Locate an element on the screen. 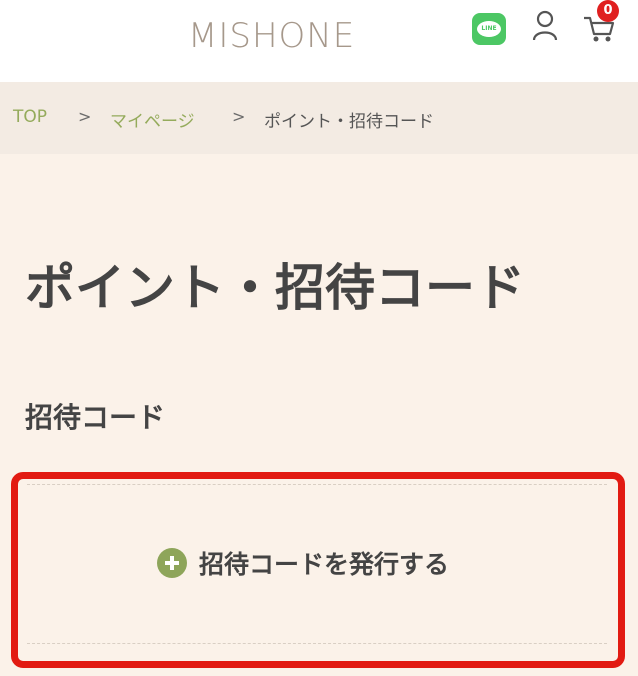  user-icon is located at coordinates (545, 26).